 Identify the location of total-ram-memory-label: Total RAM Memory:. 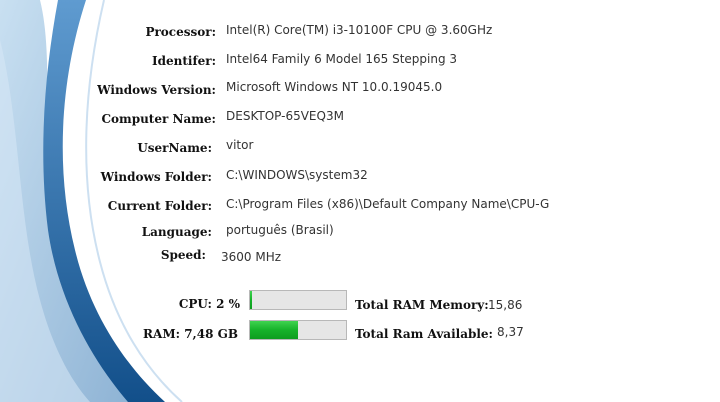
(422, 305).